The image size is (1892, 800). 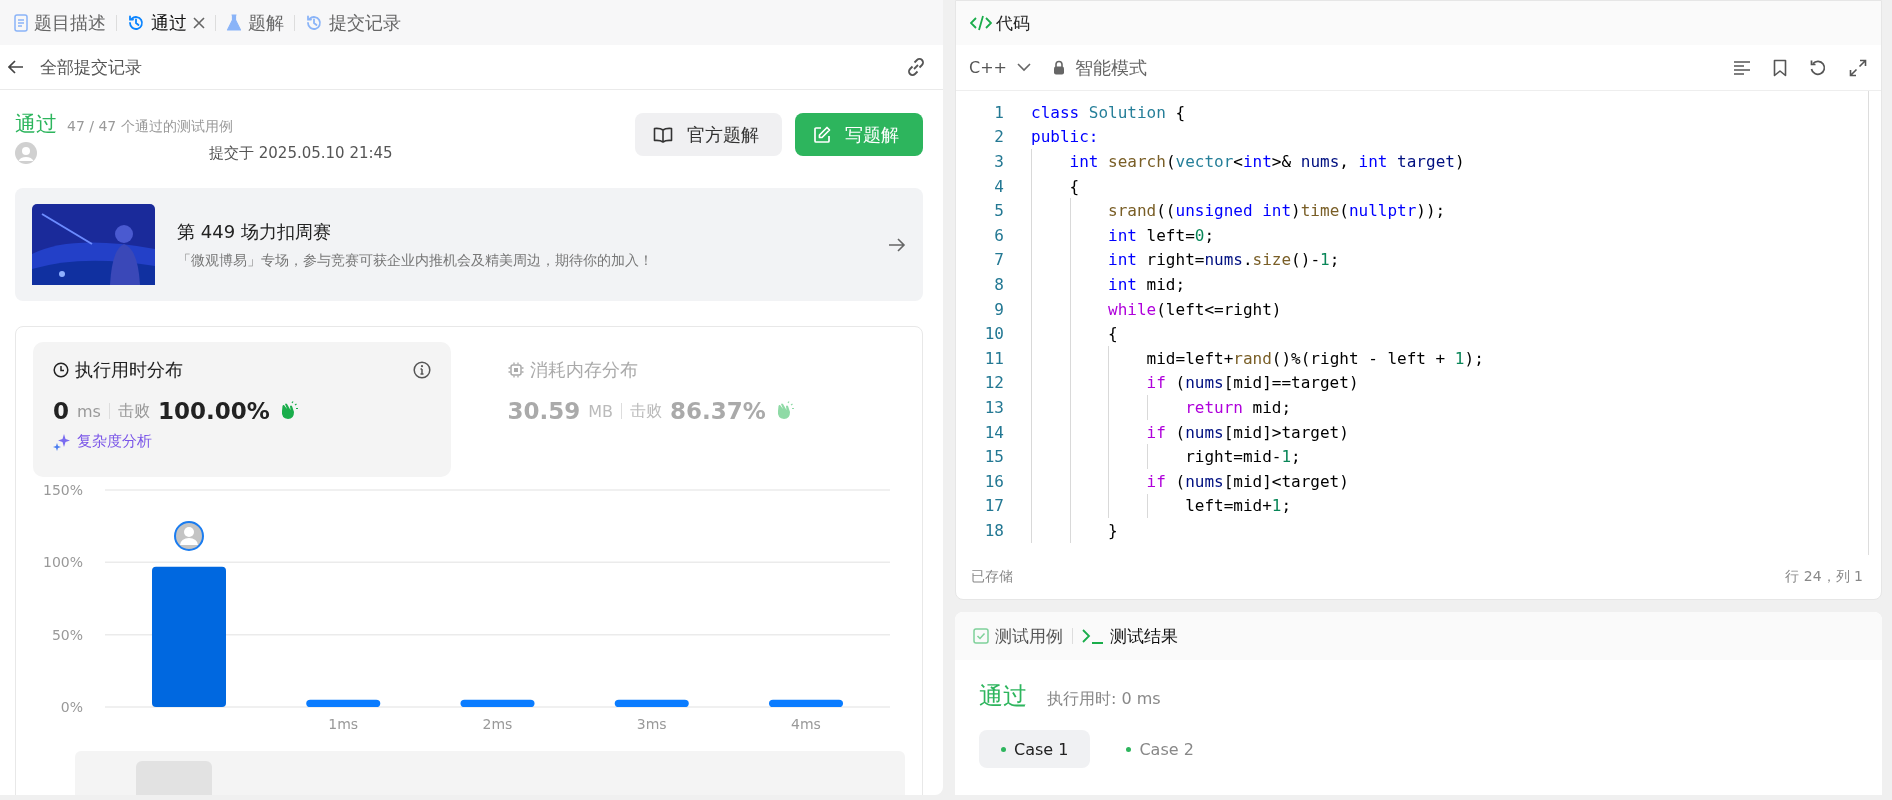 I want to click on complexity-analysis-link: 复杂度分析, so click(x=114, y=441).